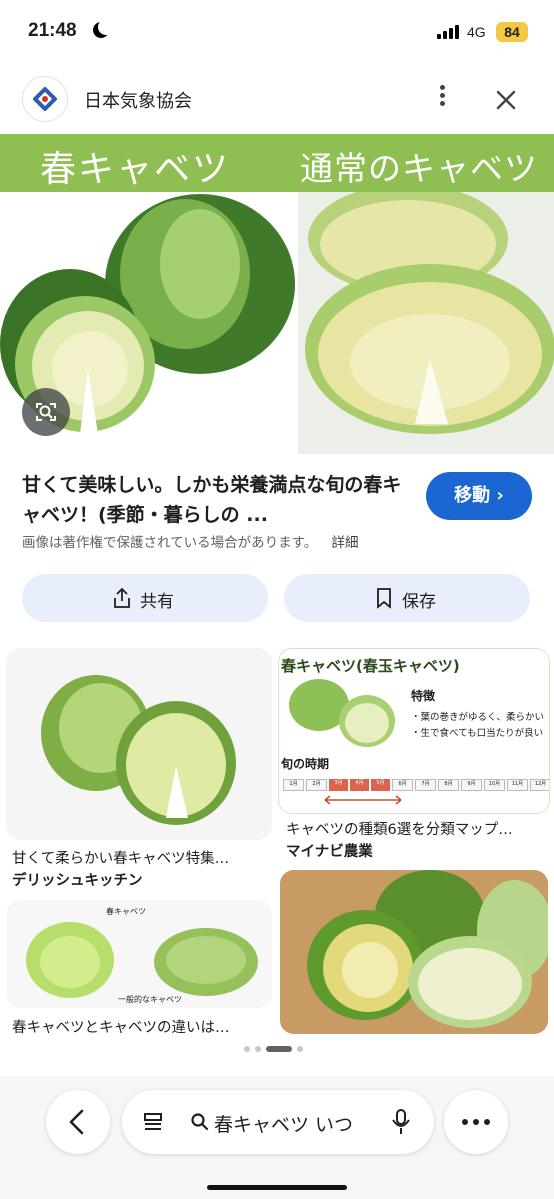 The width and height of the screenshot is (554, 1199). Describe the element at coordinates (448, 31) in the screenshot. I see `cellular-signal-icon` at that location.